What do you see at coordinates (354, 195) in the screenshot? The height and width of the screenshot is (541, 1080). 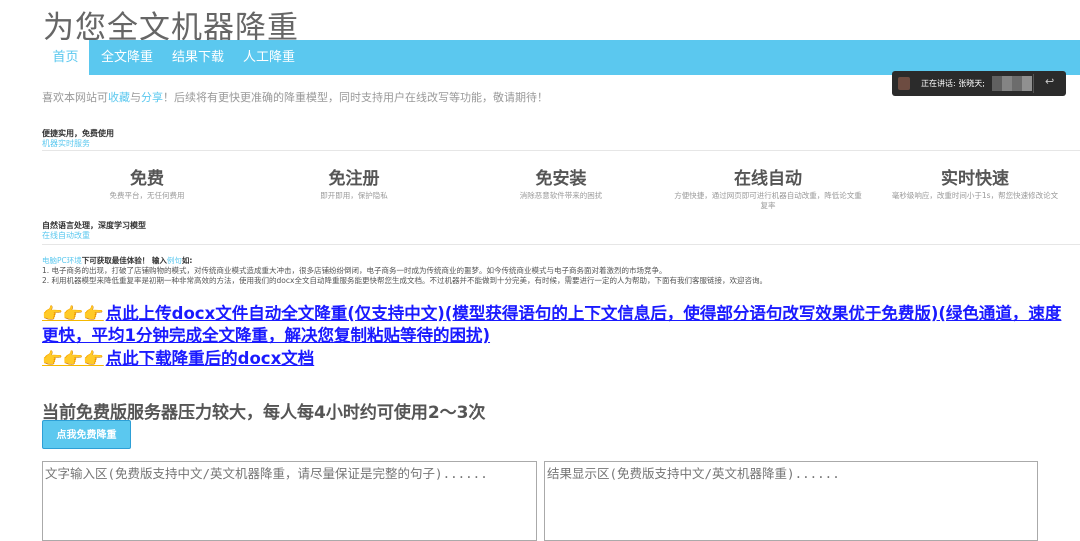 I see `feature-desc: 即开即用，保护隐私` at bounding box center [354, 195].